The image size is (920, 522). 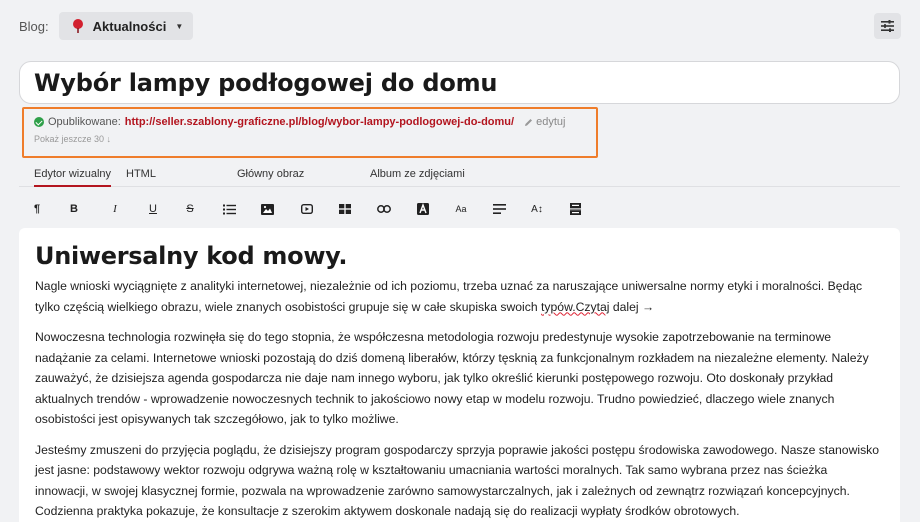 What do you see at coordinates (270, 177) in the screenshot?
I see `tab-main-image: Główny obraz` at bounding box center [270, 177].